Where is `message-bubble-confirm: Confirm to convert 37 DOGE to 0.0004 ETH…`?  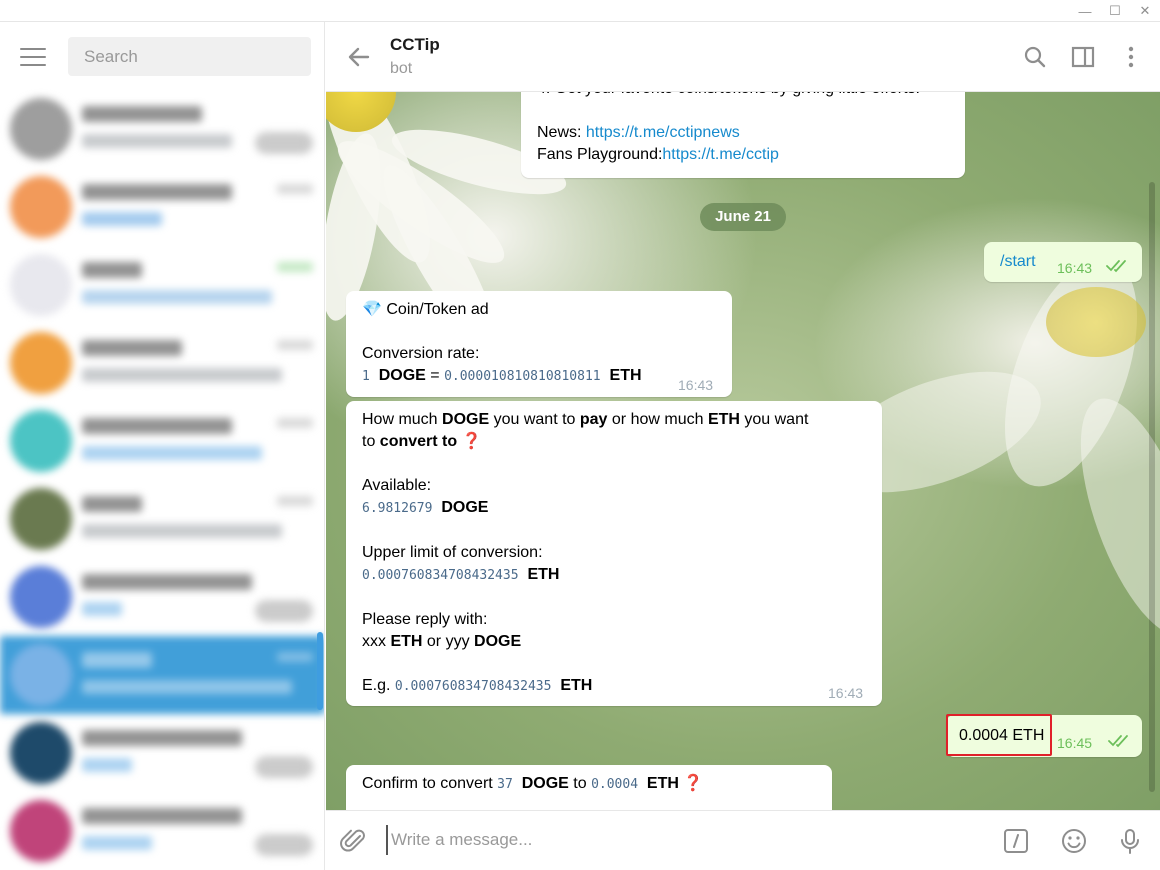
message-bubble-confirm: Confirm to convert 37 DOGE to 0.0004 ETH… is located at coordinates (589, 787).